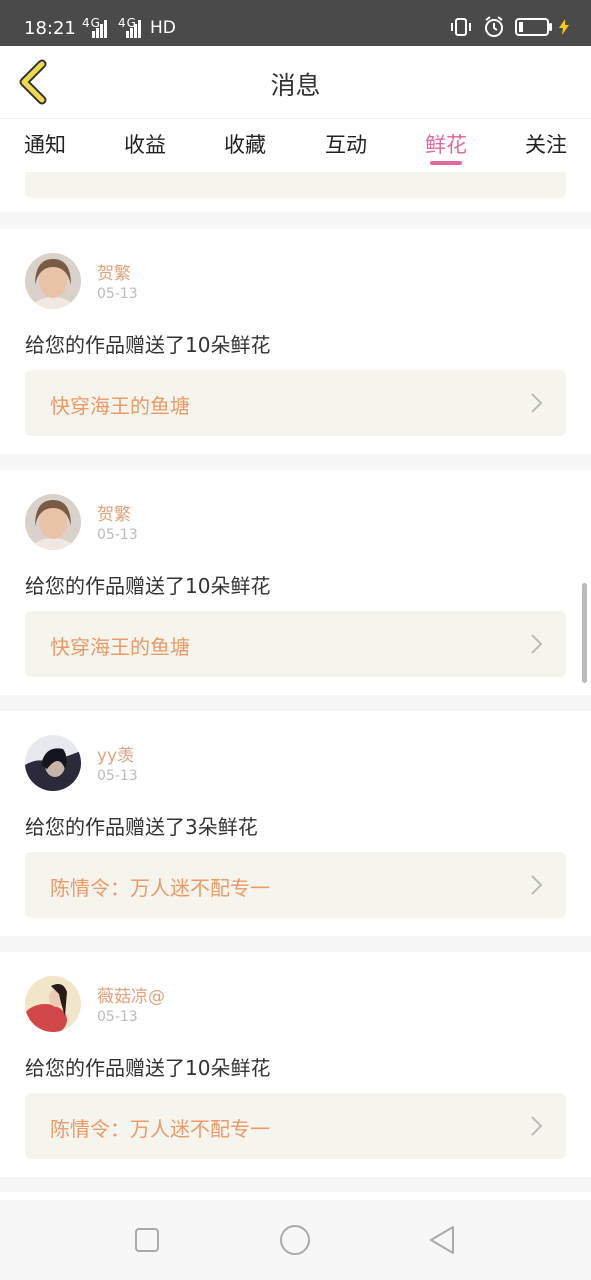  What do you see at coordinates (99, 29) in the screenshot?
I see `signal-icon` at bounding box center [99, 29].